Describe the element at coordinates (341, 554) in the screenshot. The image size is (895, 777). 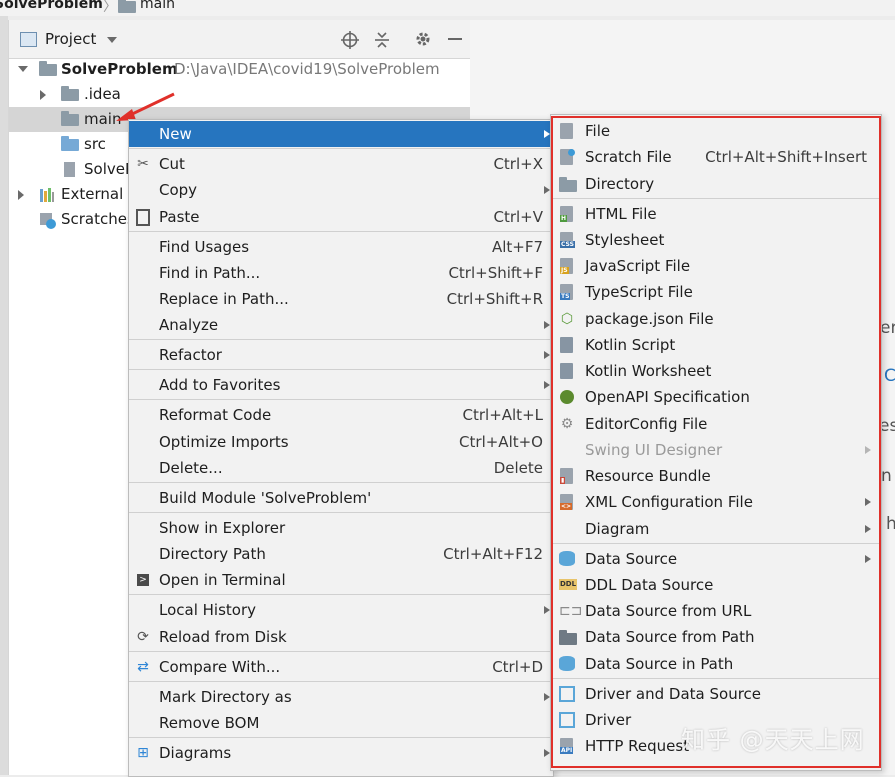
I see `menu-item-directory-path: Directory Path Ctrl+Alt+F12` at that location.